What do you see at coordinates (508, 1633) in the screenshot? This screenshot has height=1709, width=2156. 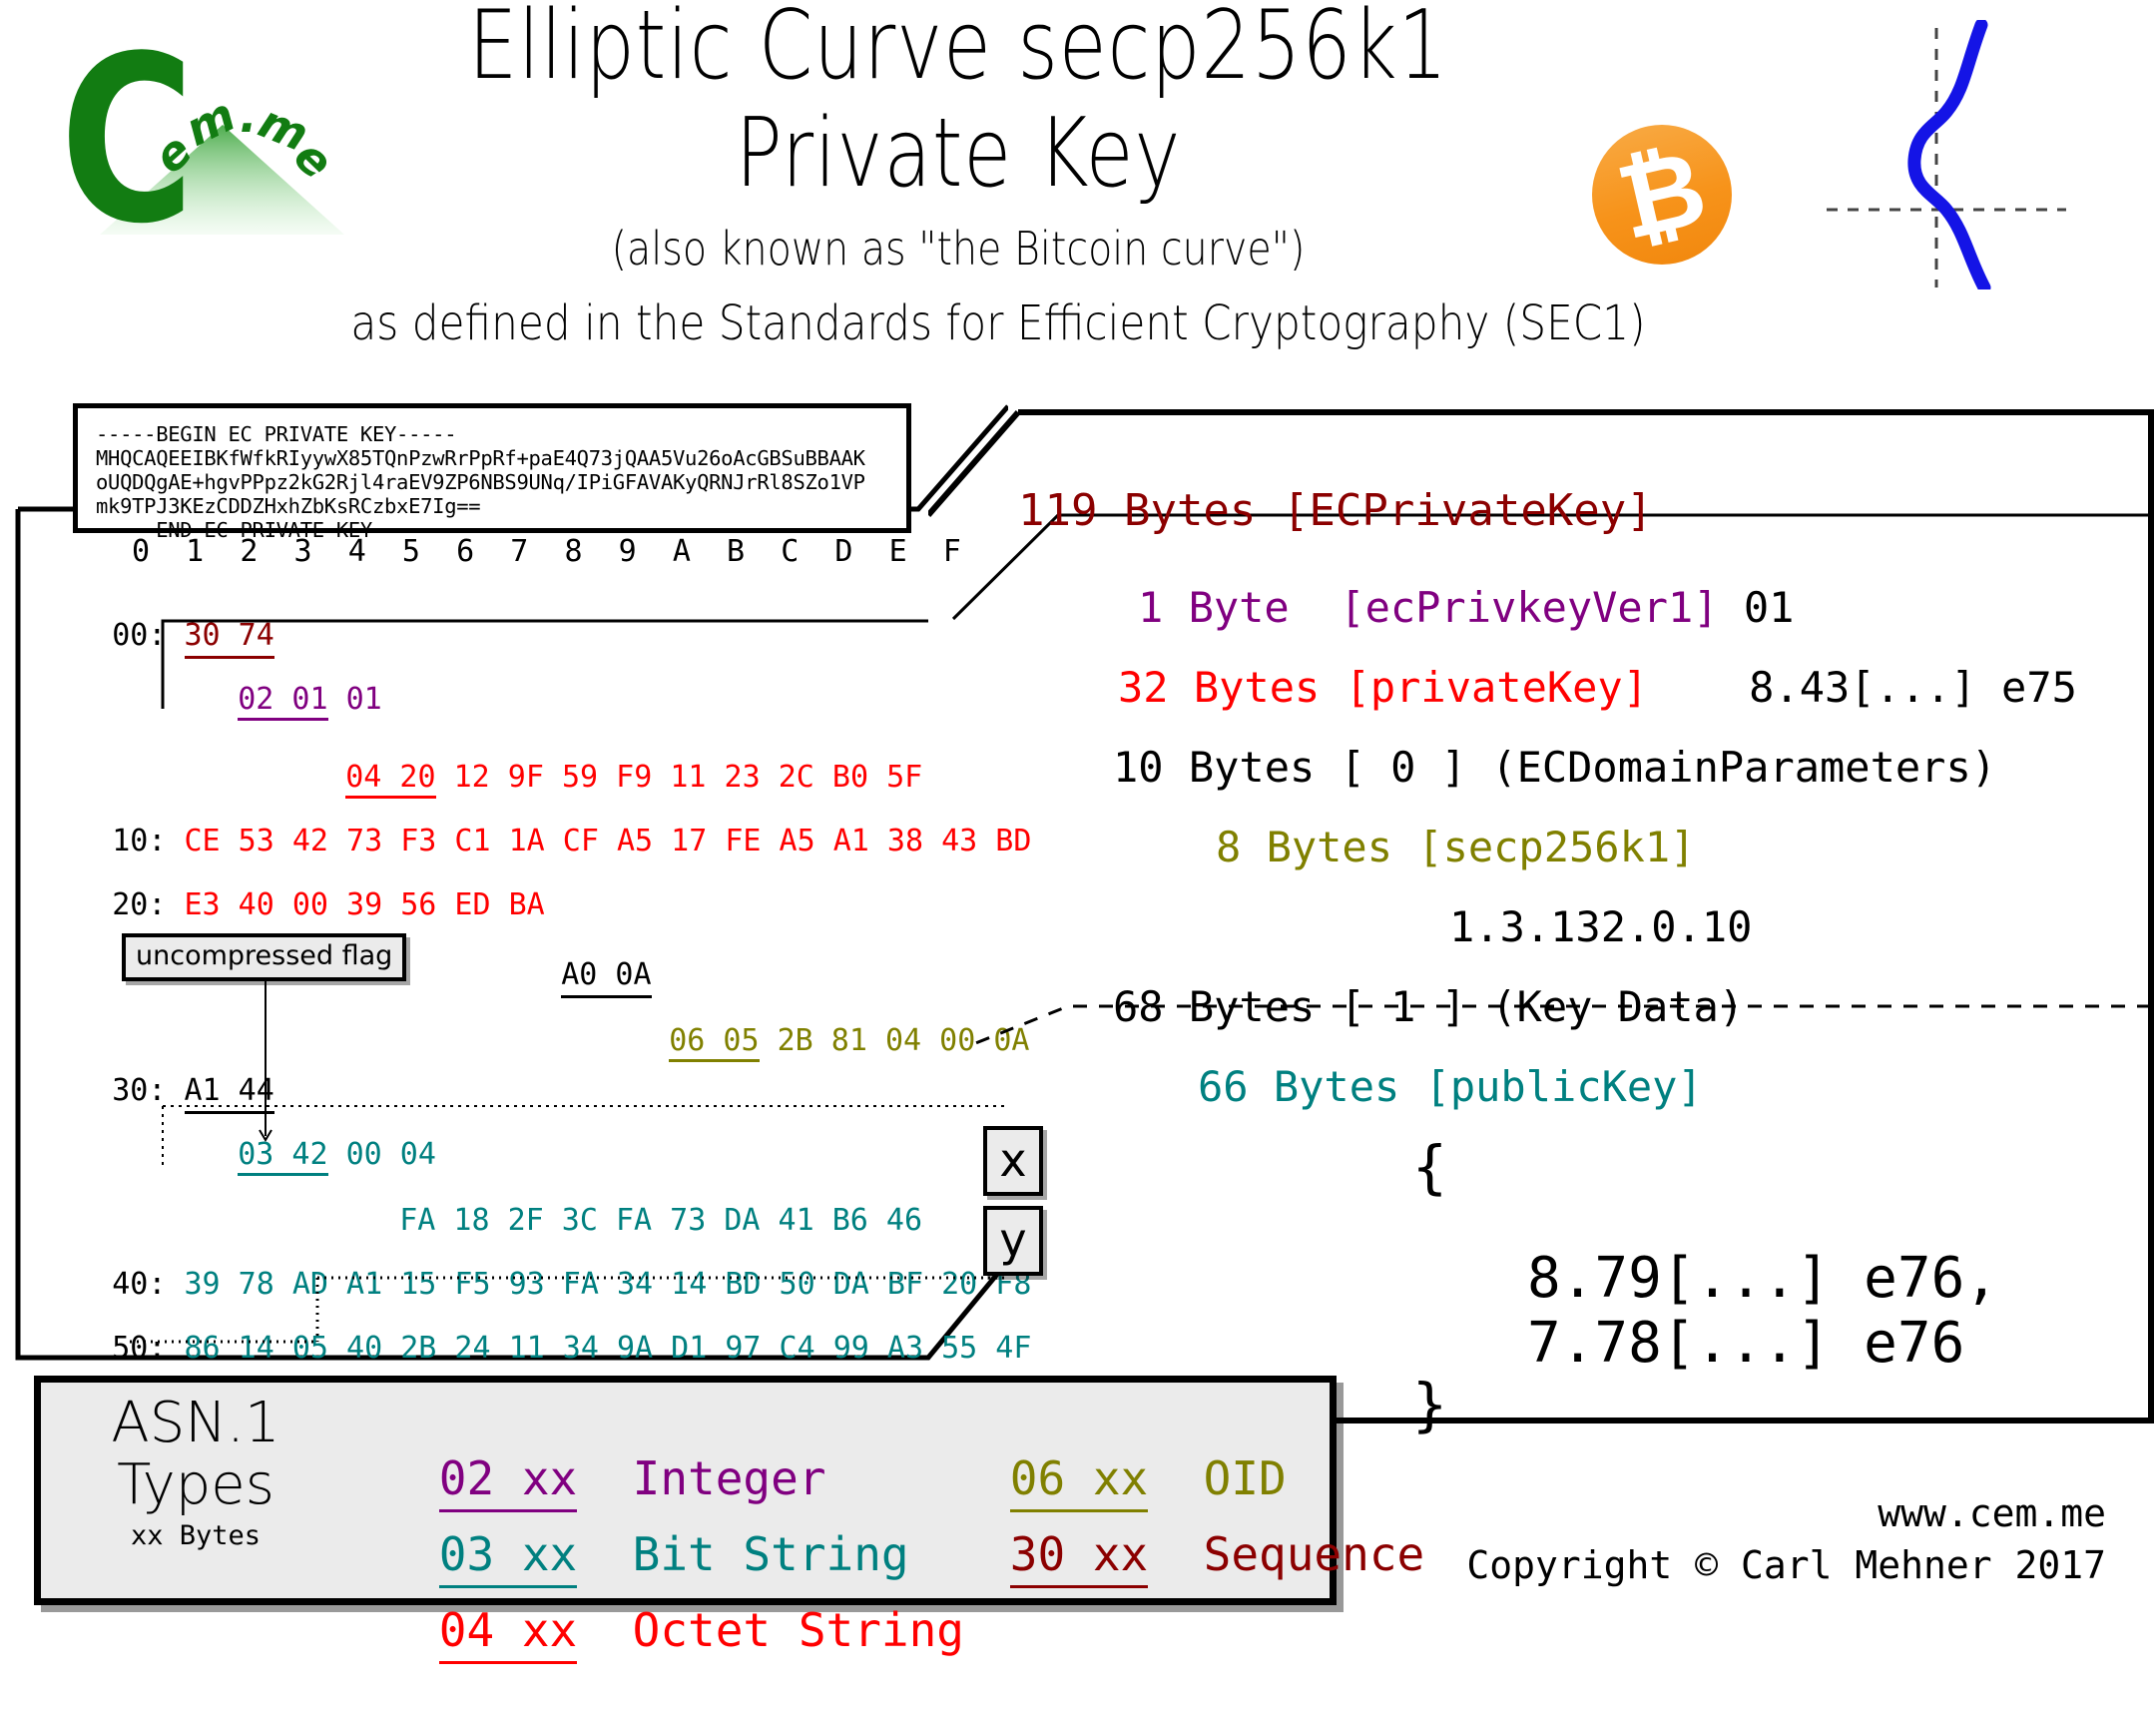 I see `asn1-code: 04 xx` at bounding box center [508, 1633].